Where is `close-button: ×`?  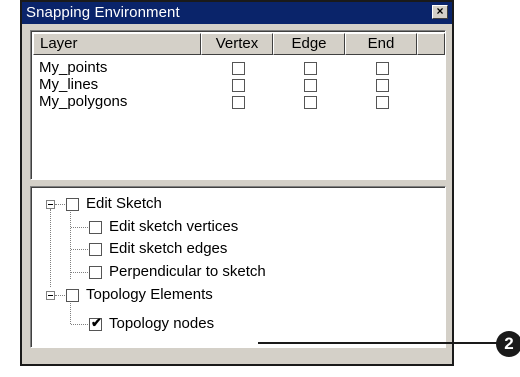 close-button: × is located at coordinates (440, 12).